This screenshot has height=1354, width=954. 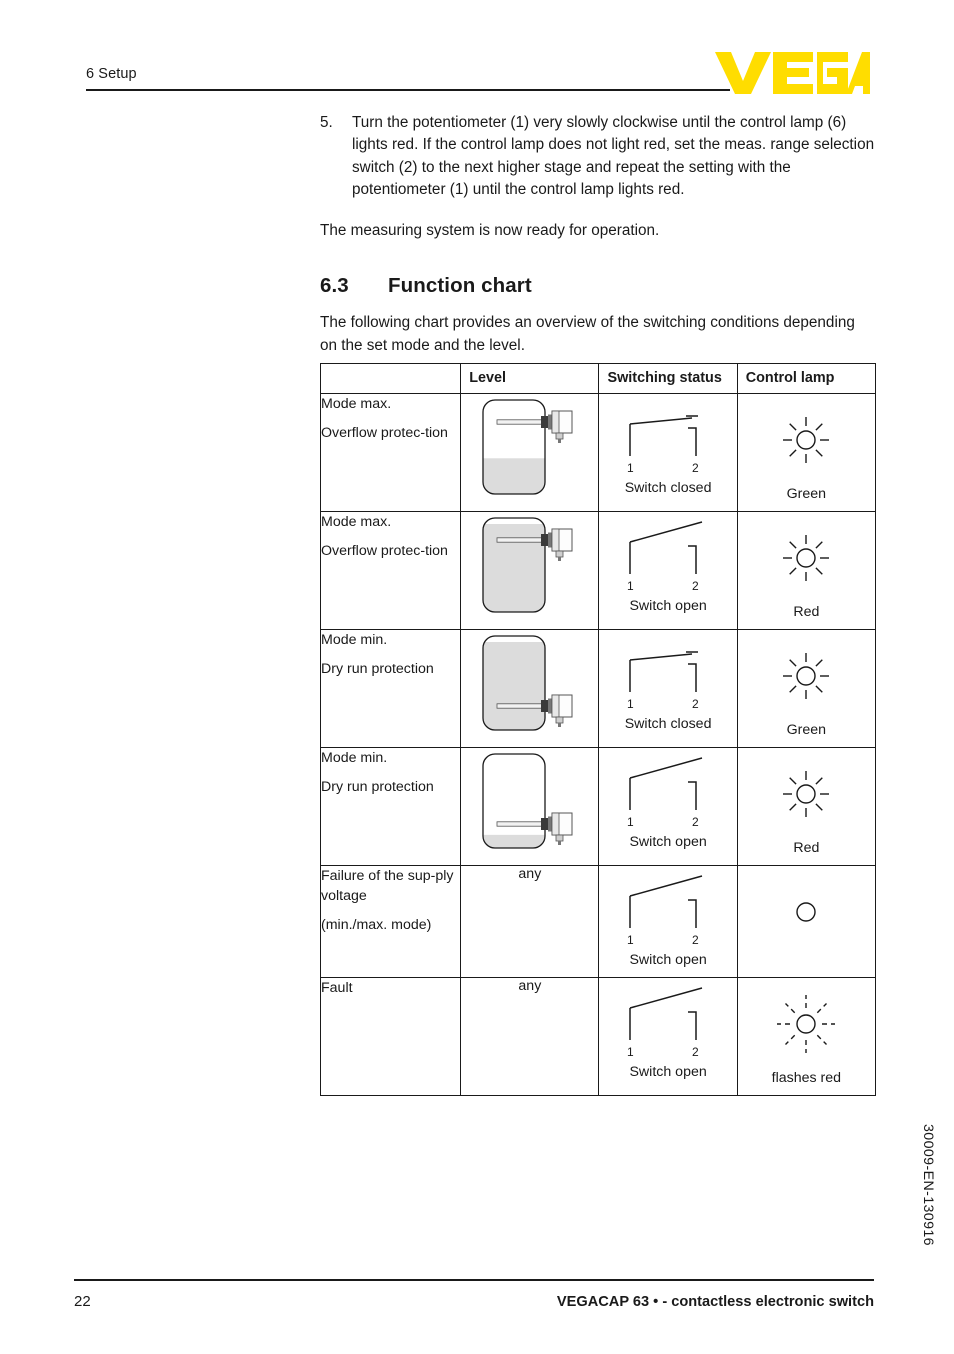 I want to click on column-header-control-lamp: Control lamp, so click(x=806, y=378).